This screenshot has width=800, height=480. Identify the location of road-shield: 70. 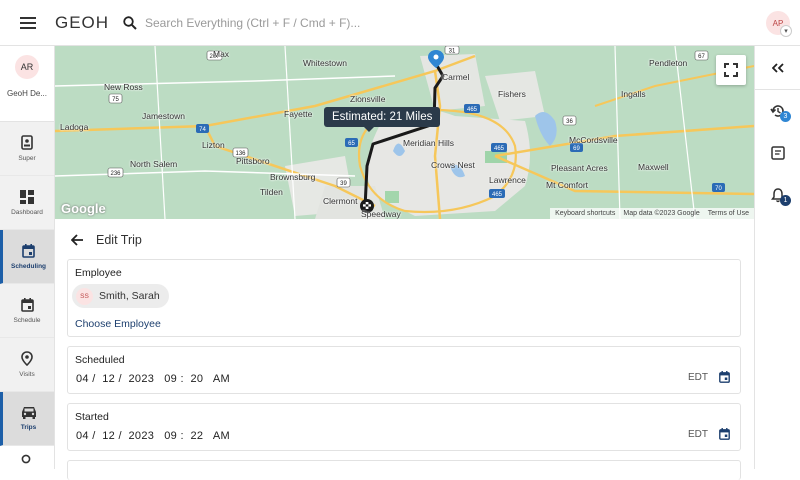
(718, 187).